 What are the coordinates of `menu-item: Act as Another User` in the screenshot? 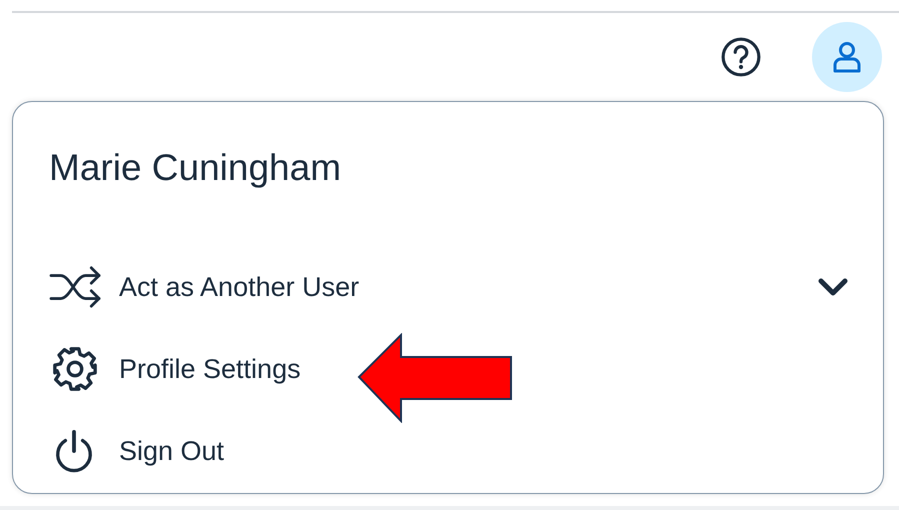 It's located at (239, 287).